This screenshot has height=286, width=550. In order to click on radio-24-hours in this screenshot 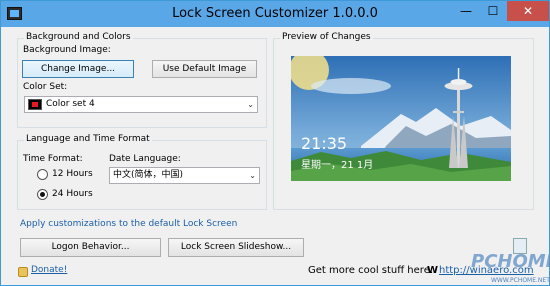, I will do `click(42, 194)`.